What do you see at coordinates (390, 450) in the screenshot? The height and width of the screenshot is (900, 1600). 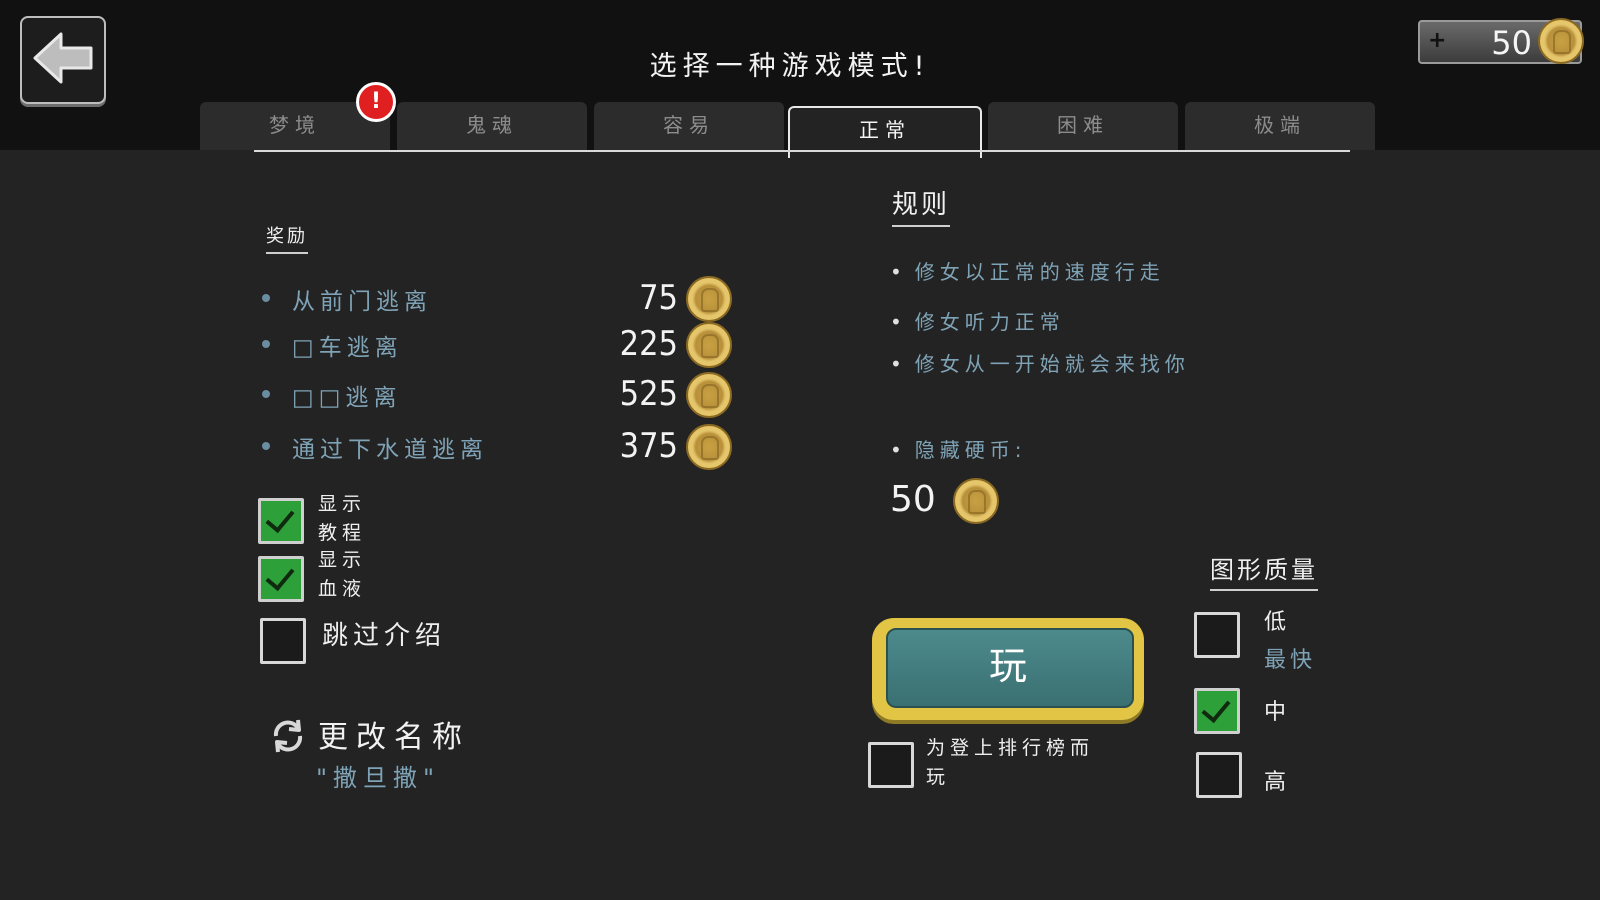 I see `reward-label: 通过下水道逃离` at bounding box center [390, 450].